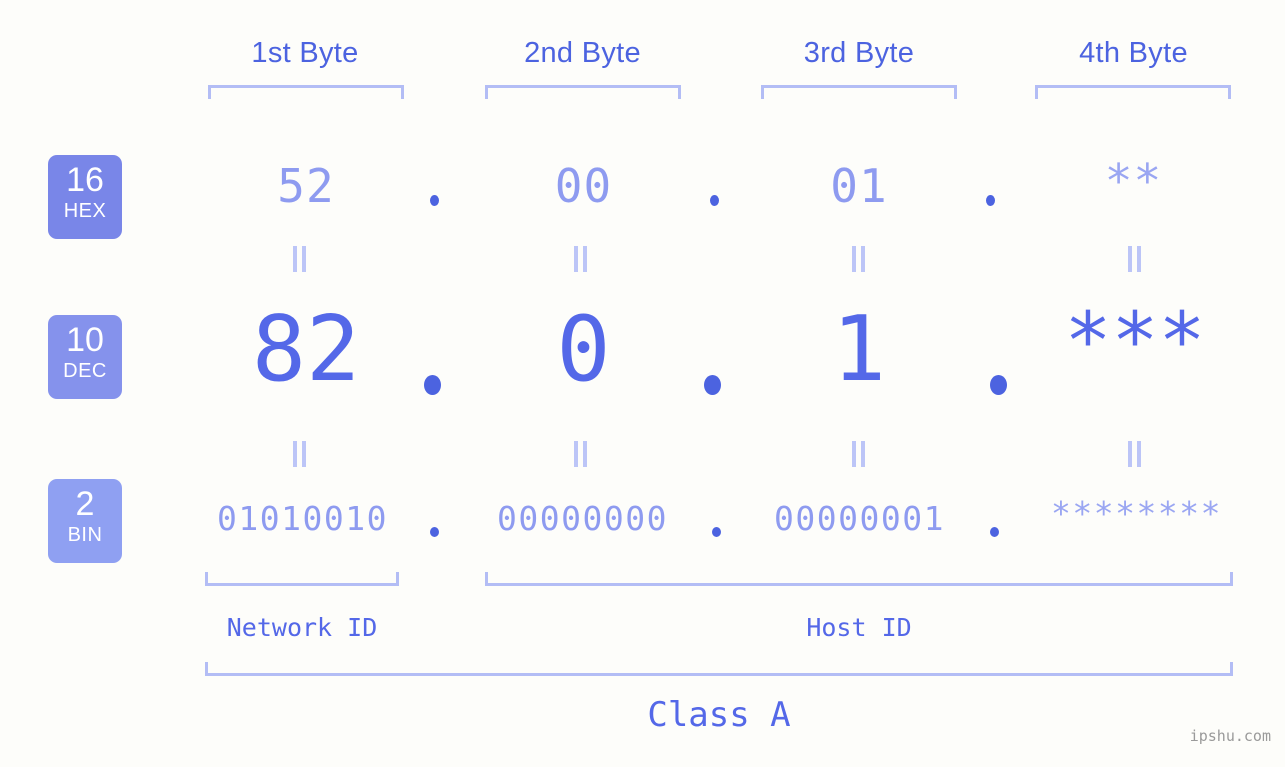  I want to click on bin-byte-4: ********, so click(1136, 513).